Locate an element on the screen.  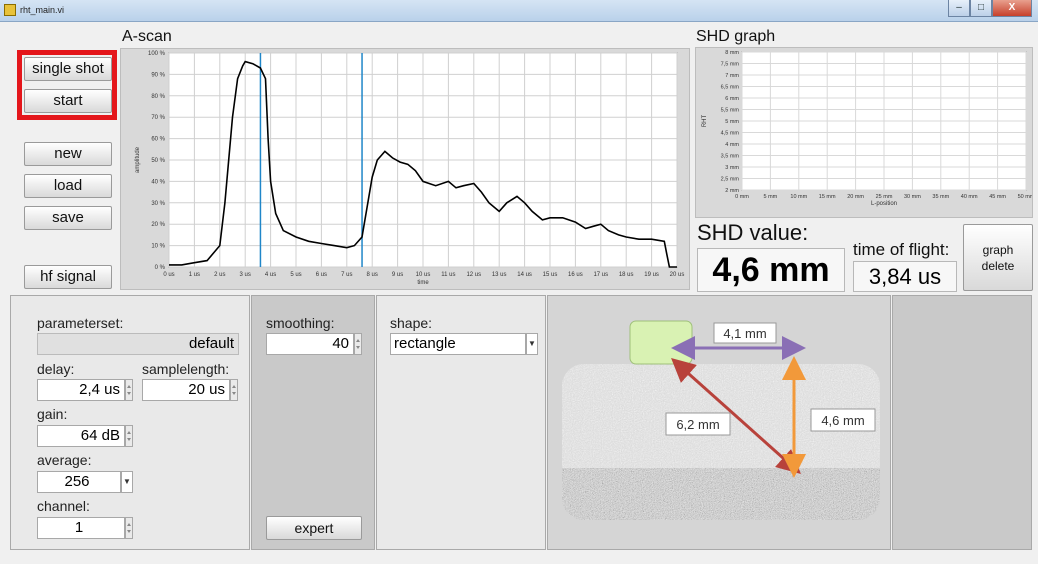
single-shot-button: single shot is located at coordinates (68, 69).